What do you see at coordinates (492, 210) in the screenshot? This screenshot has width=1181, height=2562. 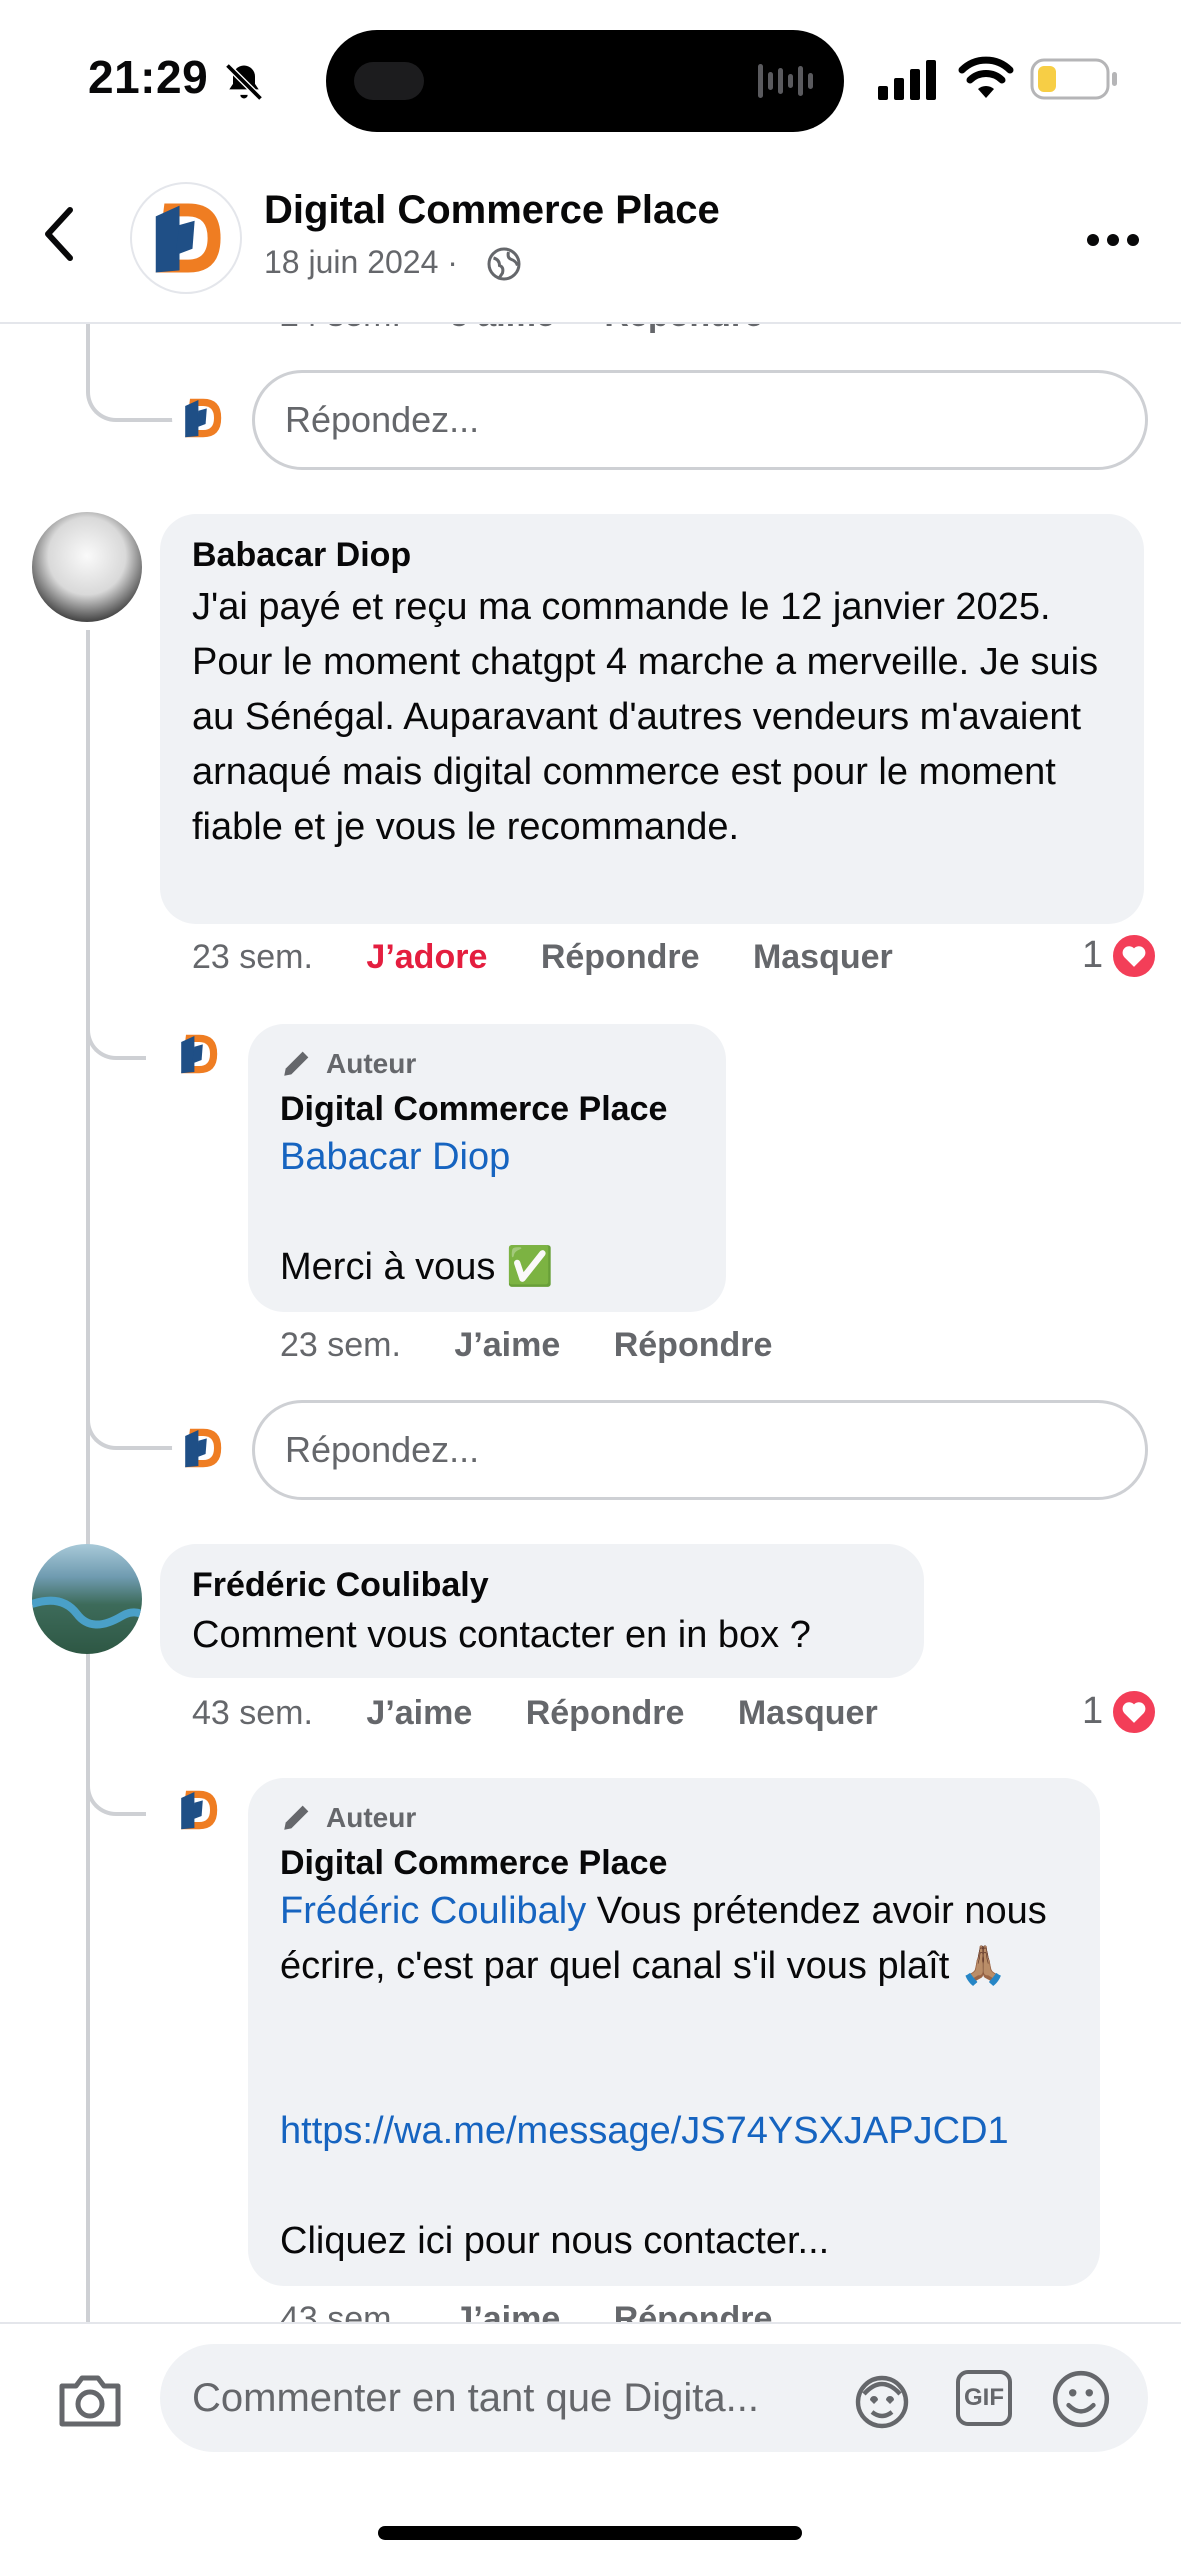 I see `page-name: Digital Commerce Place` at bounding box center [492, 210].